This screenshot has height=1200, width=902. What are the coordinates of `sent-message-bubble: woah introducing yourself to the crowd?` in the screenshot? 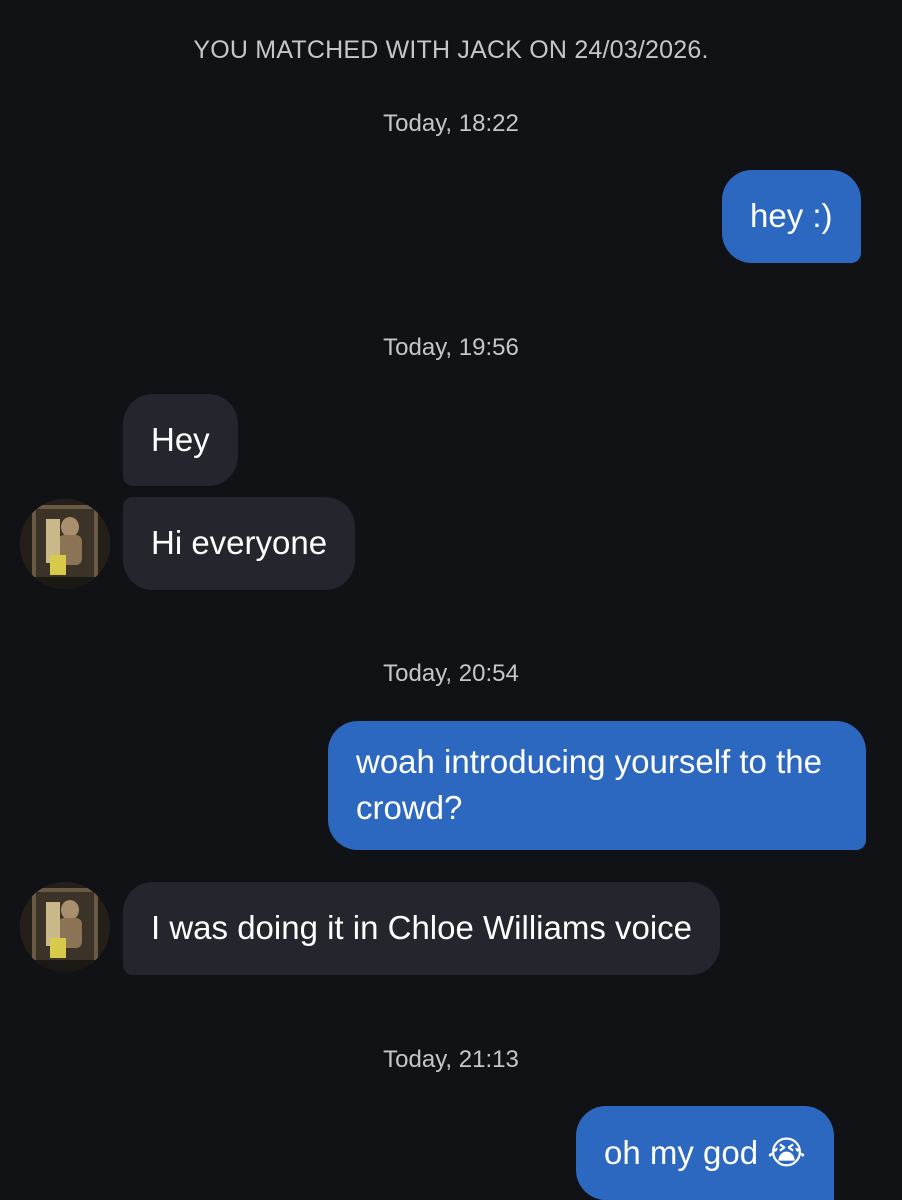 It's located at (597, 785).